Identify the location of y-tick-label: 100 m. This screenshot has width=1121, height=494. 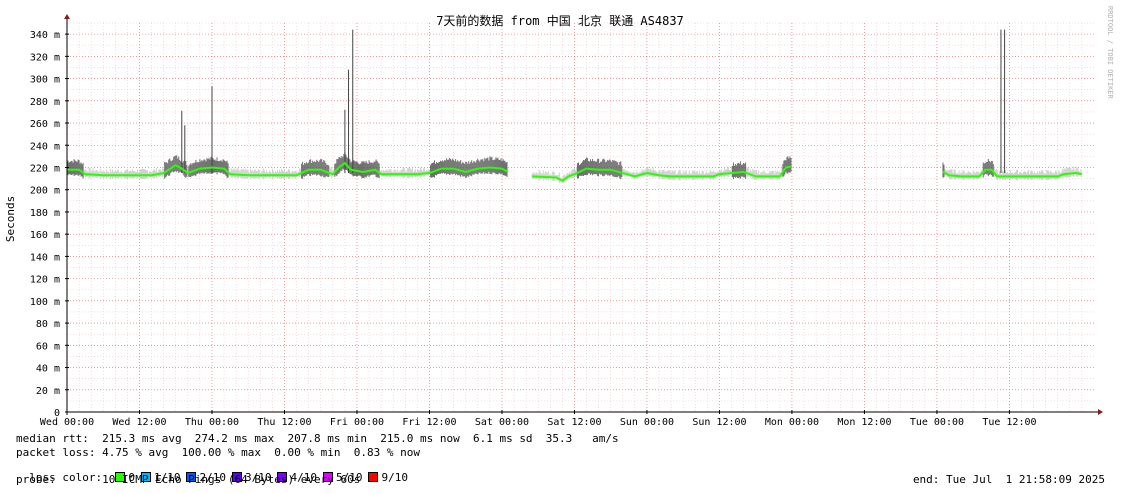
(45, 302).